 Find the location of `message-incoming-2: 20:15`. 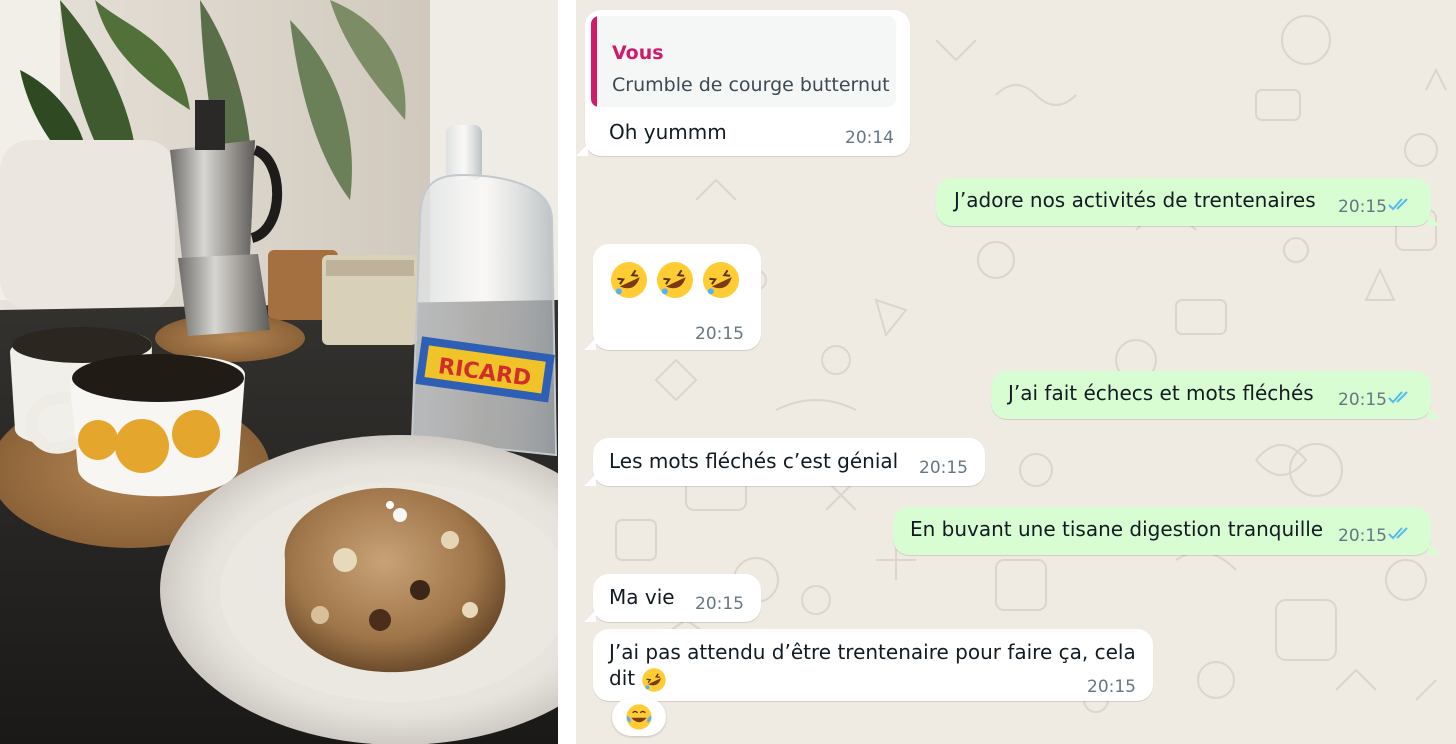

message-incoming-2: 20:15 is located at coordinates (672, 297).